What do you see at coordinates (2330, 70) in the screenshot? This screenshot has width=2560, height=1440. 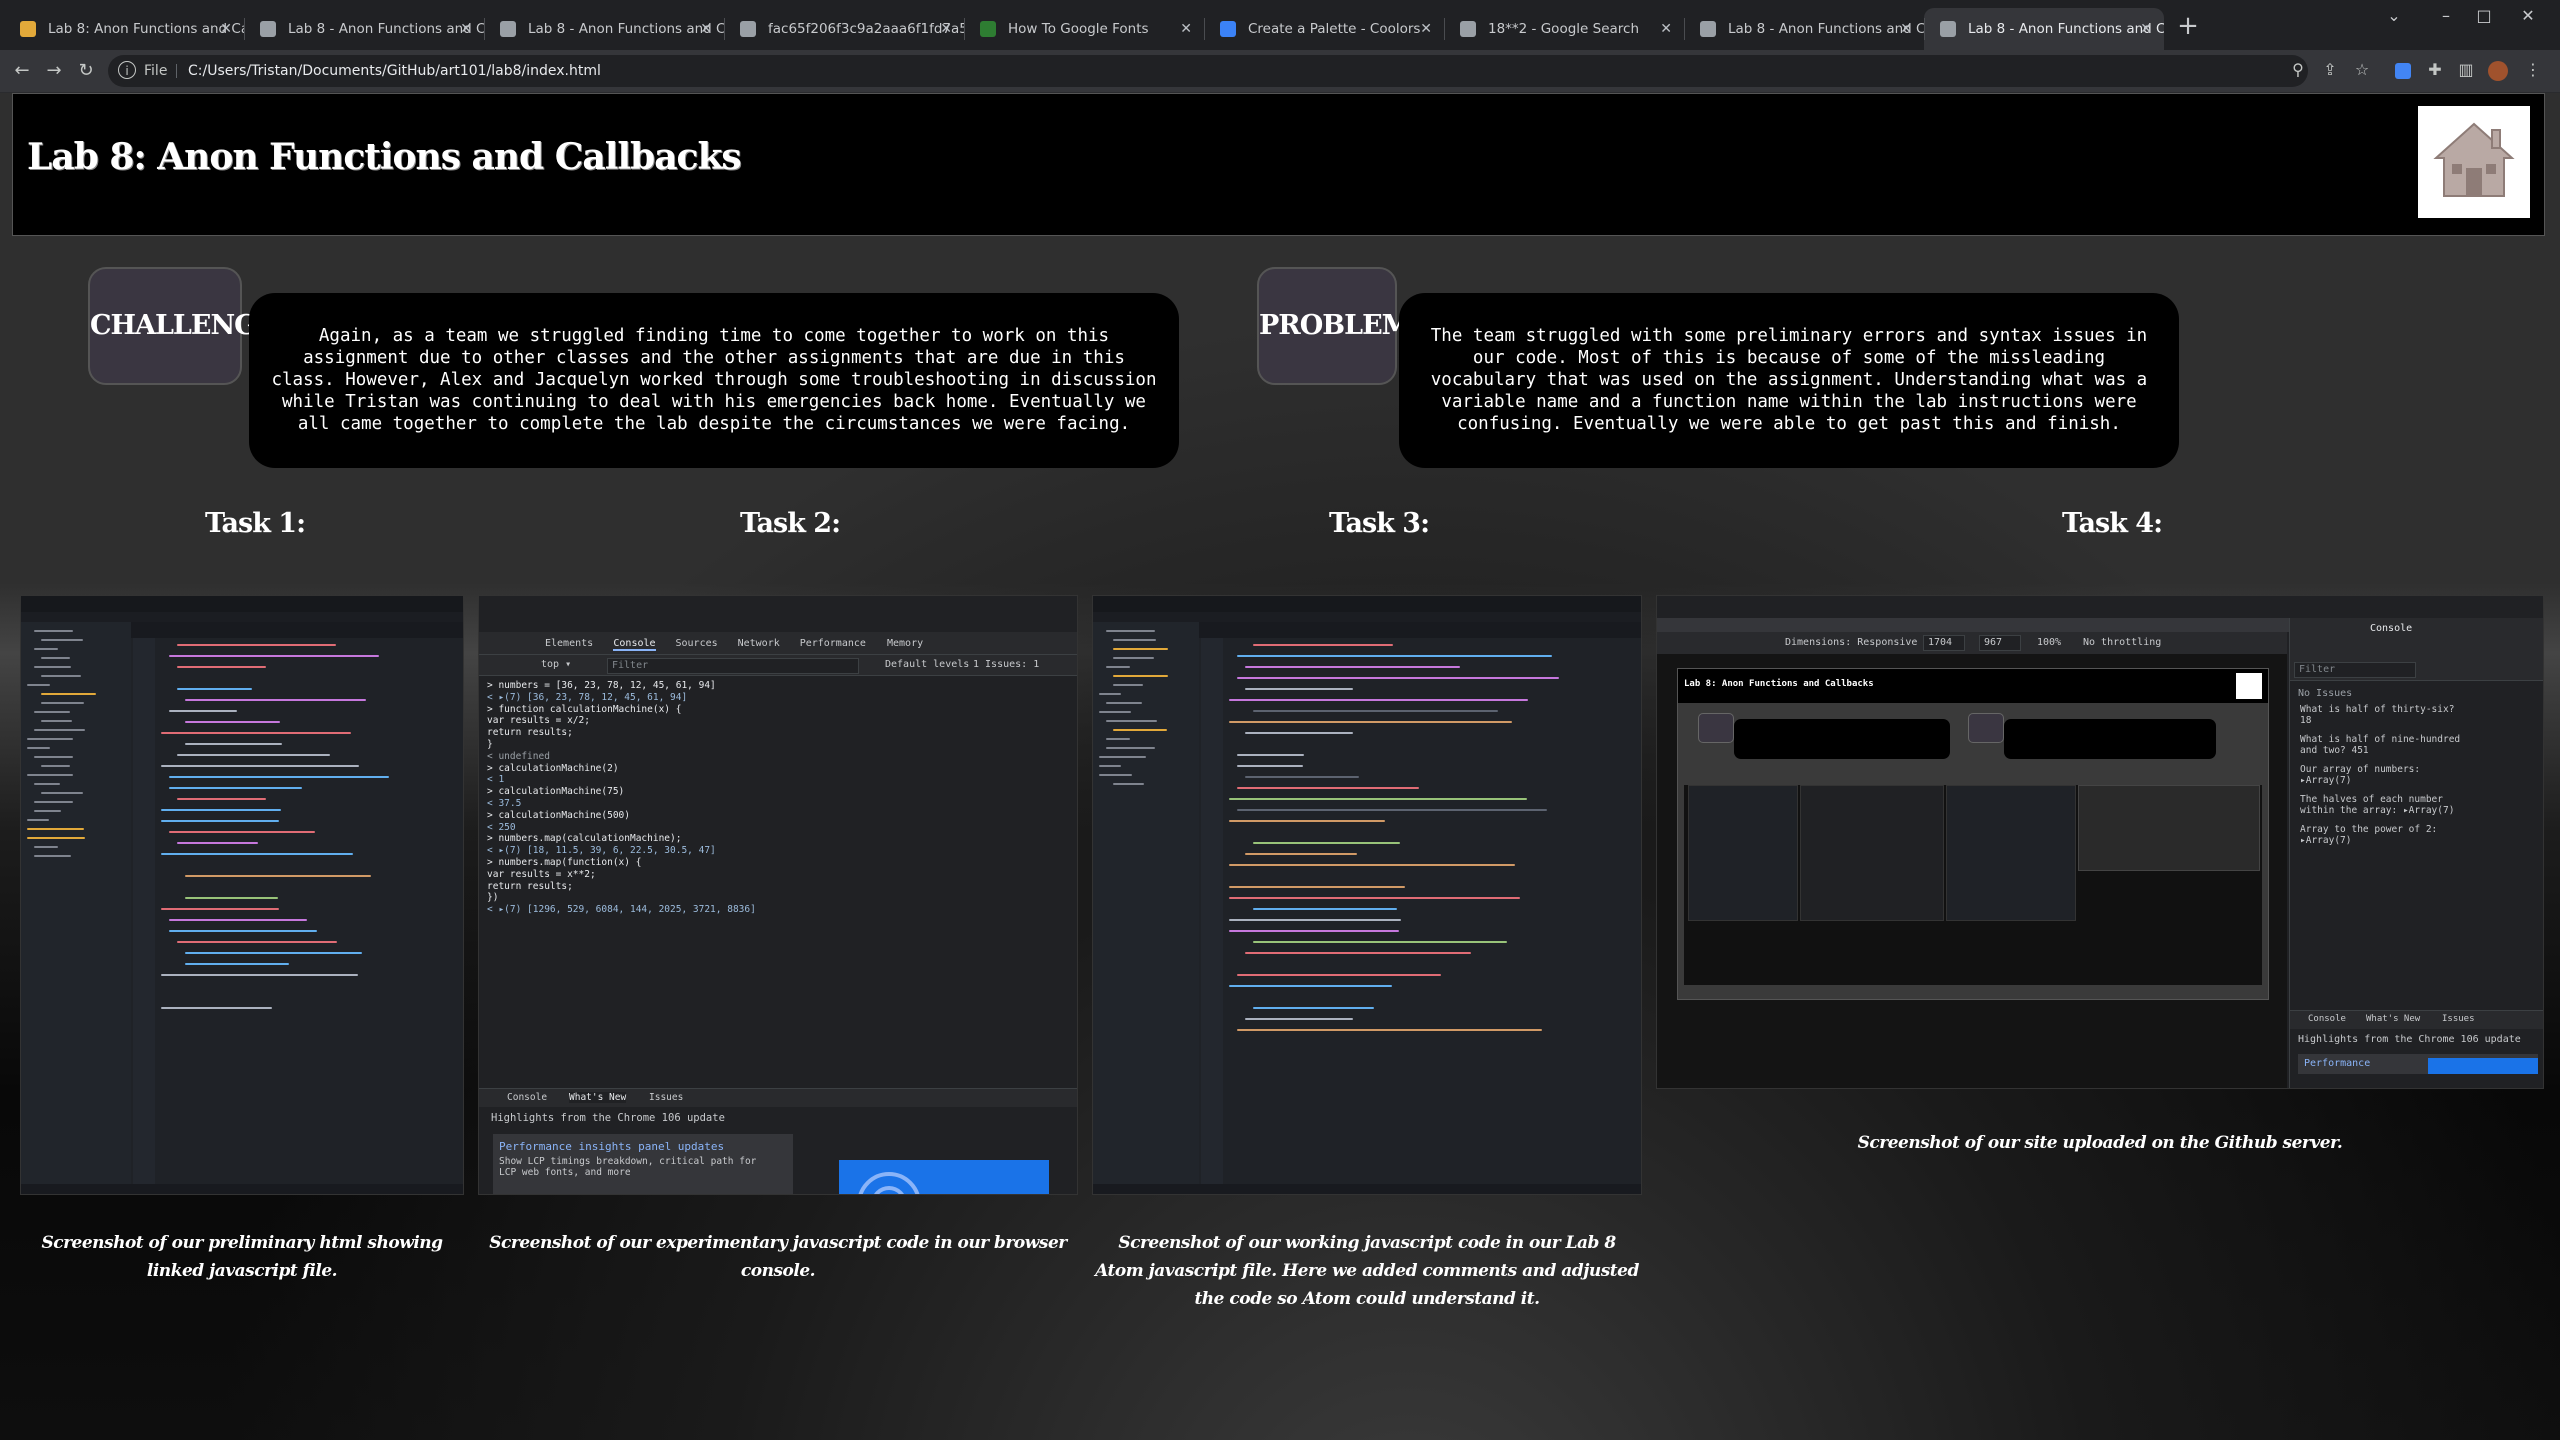 I see `share-icon: ⇪` at bounding box center [2330, 70].